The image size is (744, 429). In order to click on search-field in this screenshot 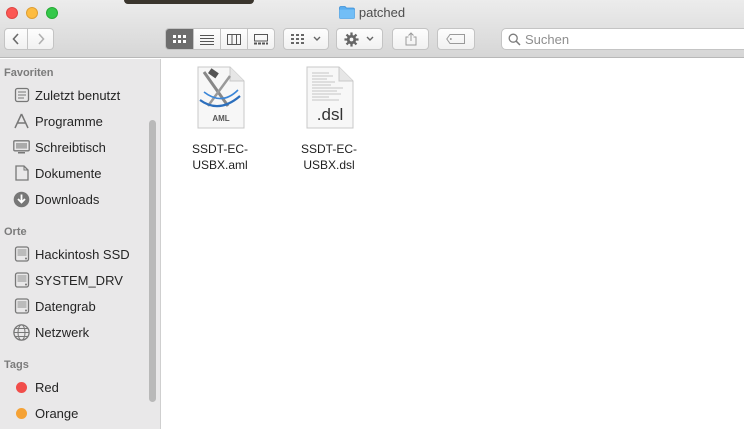, I will do `click(622, 39)`.